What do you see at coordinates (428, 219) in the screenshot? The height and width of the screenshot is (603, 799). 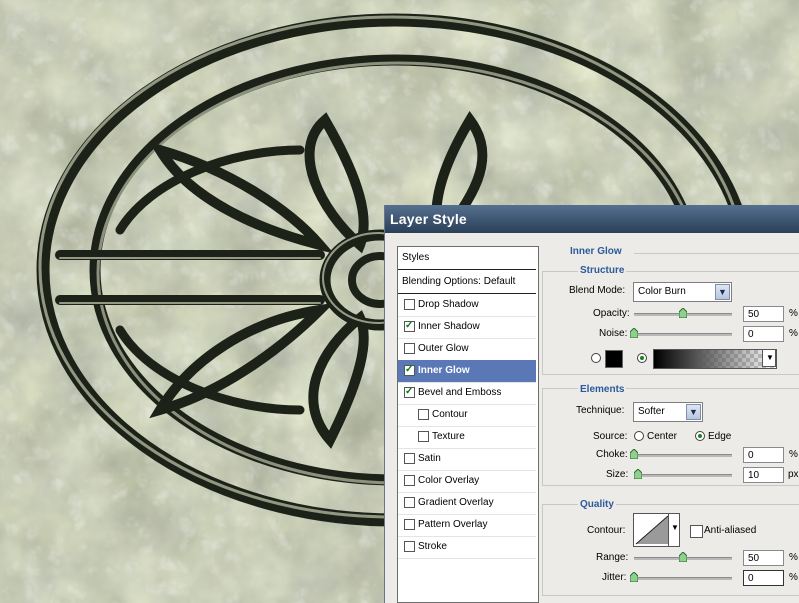 I see `dialog-title: Layer Style` at bounding box center [428, 219].